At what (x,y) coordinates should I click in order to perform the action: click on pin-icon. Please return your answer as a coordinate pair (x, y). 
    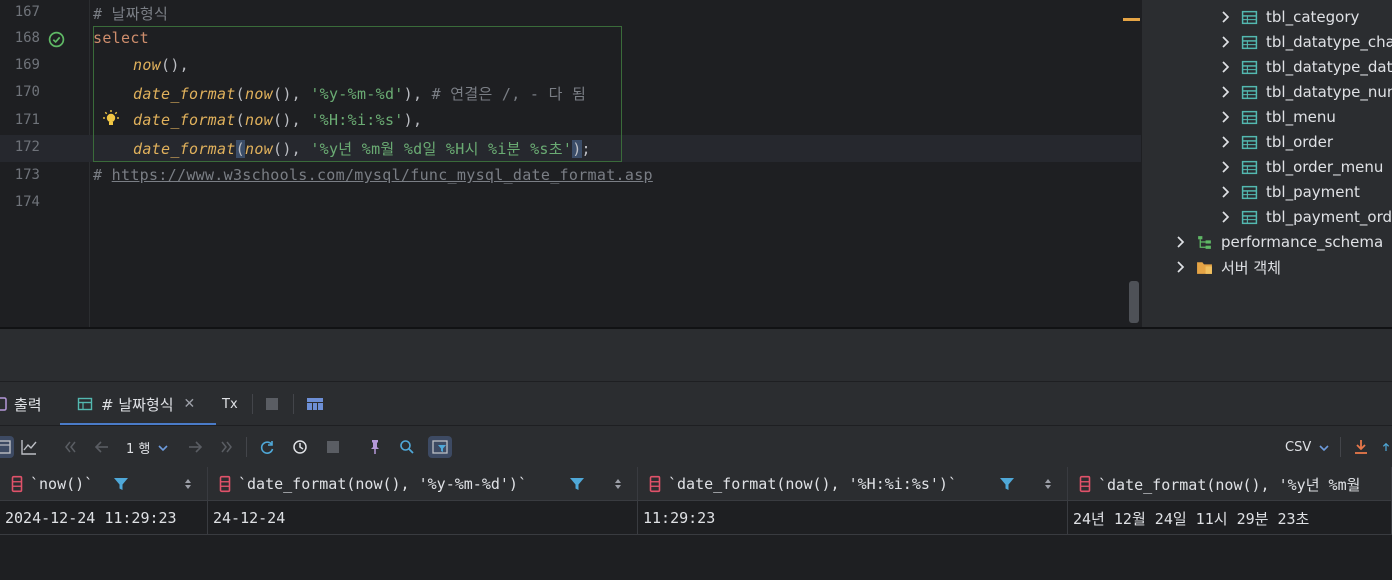
    Looking at the image, I should click on (375, 447).